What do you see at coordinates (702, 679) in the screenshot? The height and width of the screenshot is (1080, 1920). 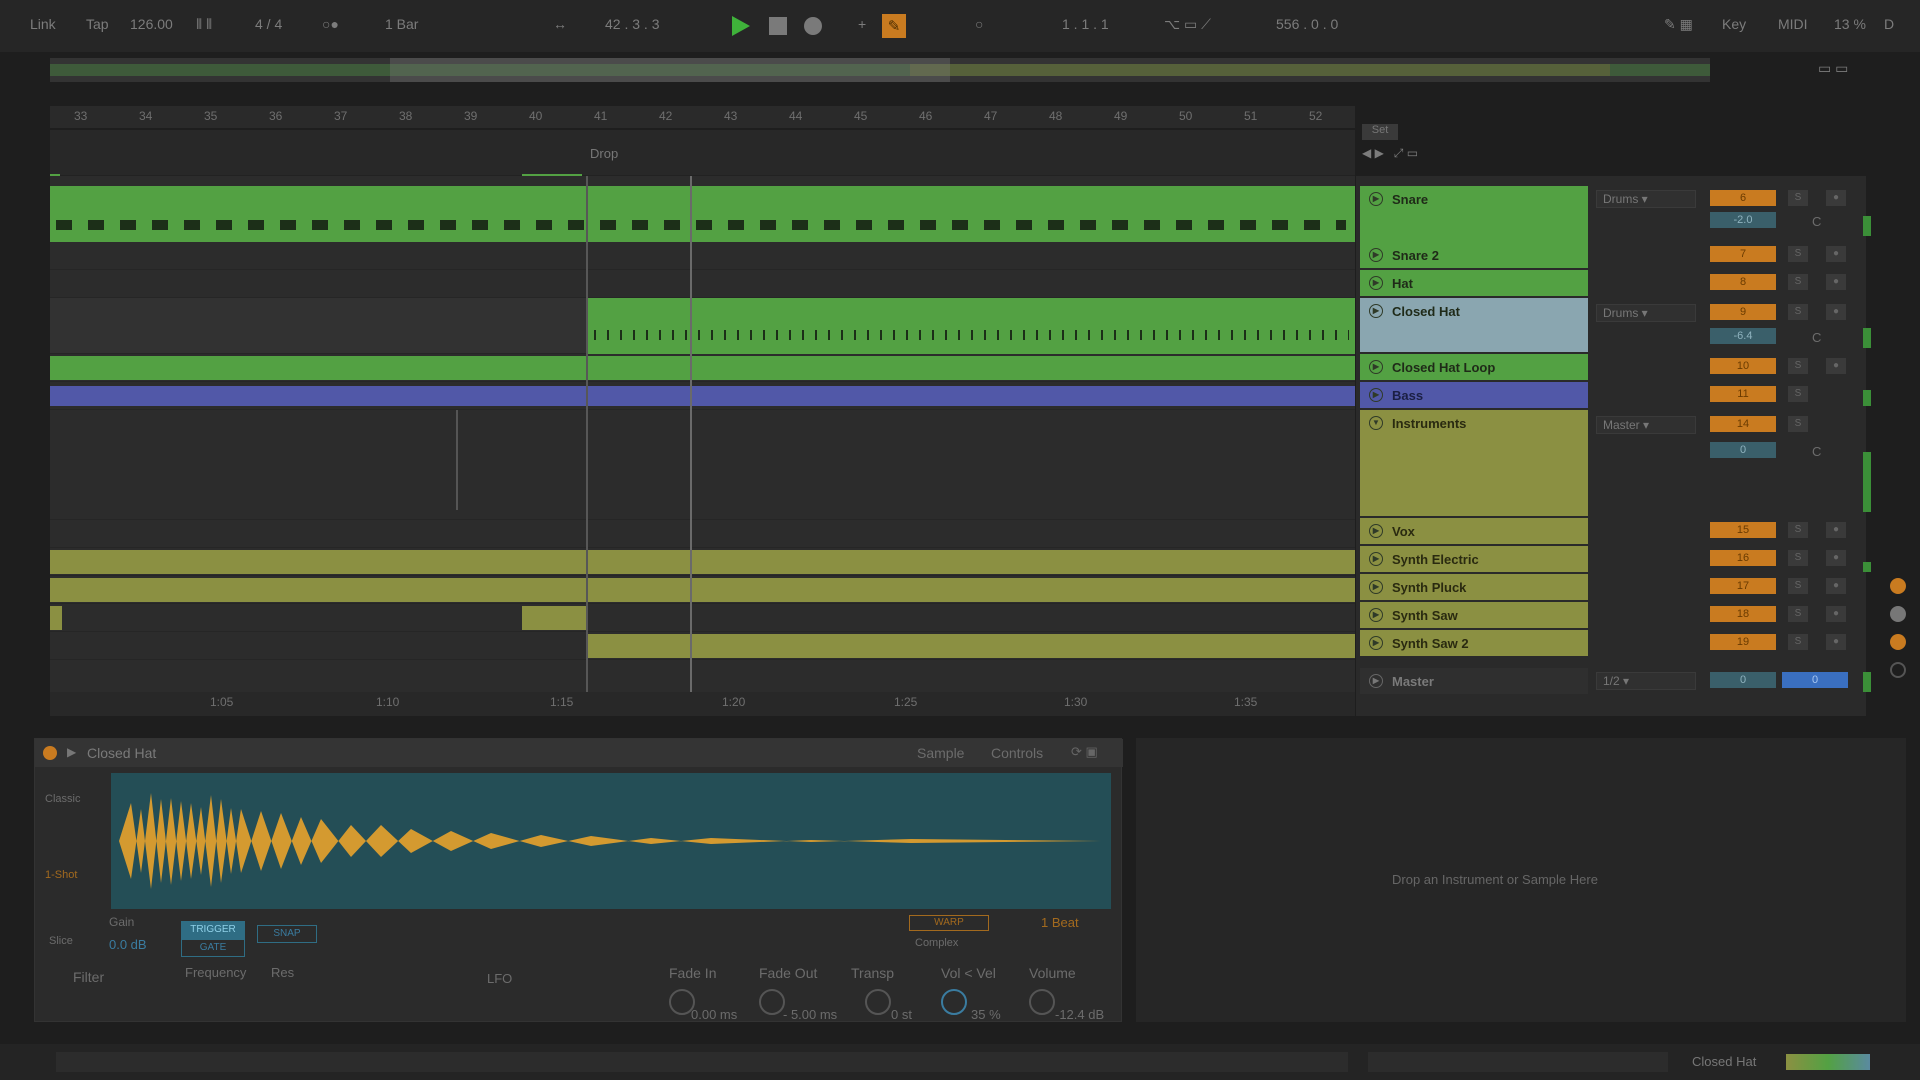 I see `lane-master` at bounding box center [702, 679].